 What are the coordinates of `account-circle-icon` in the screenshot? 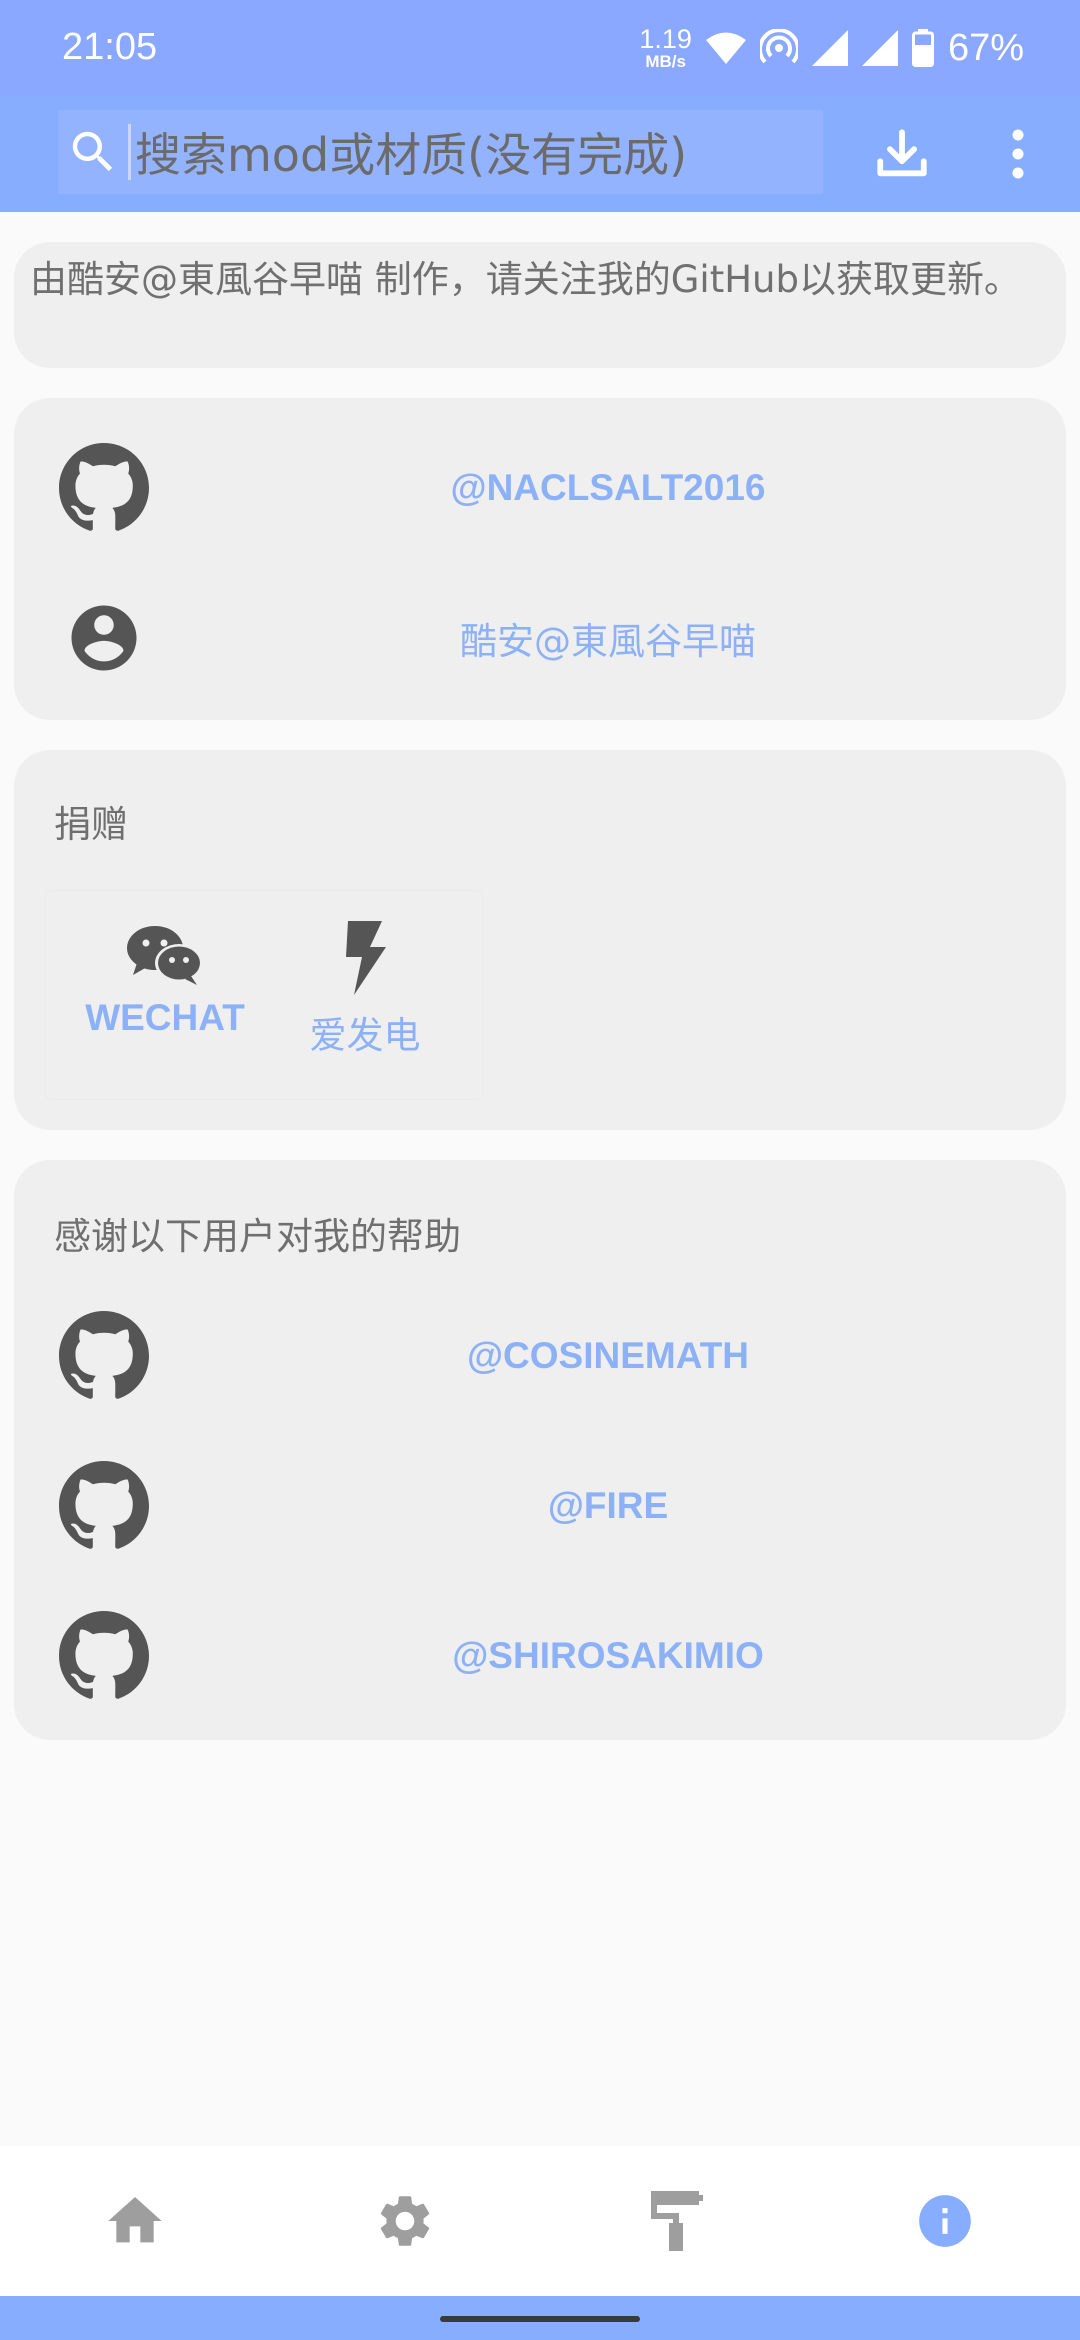 It's located at (104, 638).